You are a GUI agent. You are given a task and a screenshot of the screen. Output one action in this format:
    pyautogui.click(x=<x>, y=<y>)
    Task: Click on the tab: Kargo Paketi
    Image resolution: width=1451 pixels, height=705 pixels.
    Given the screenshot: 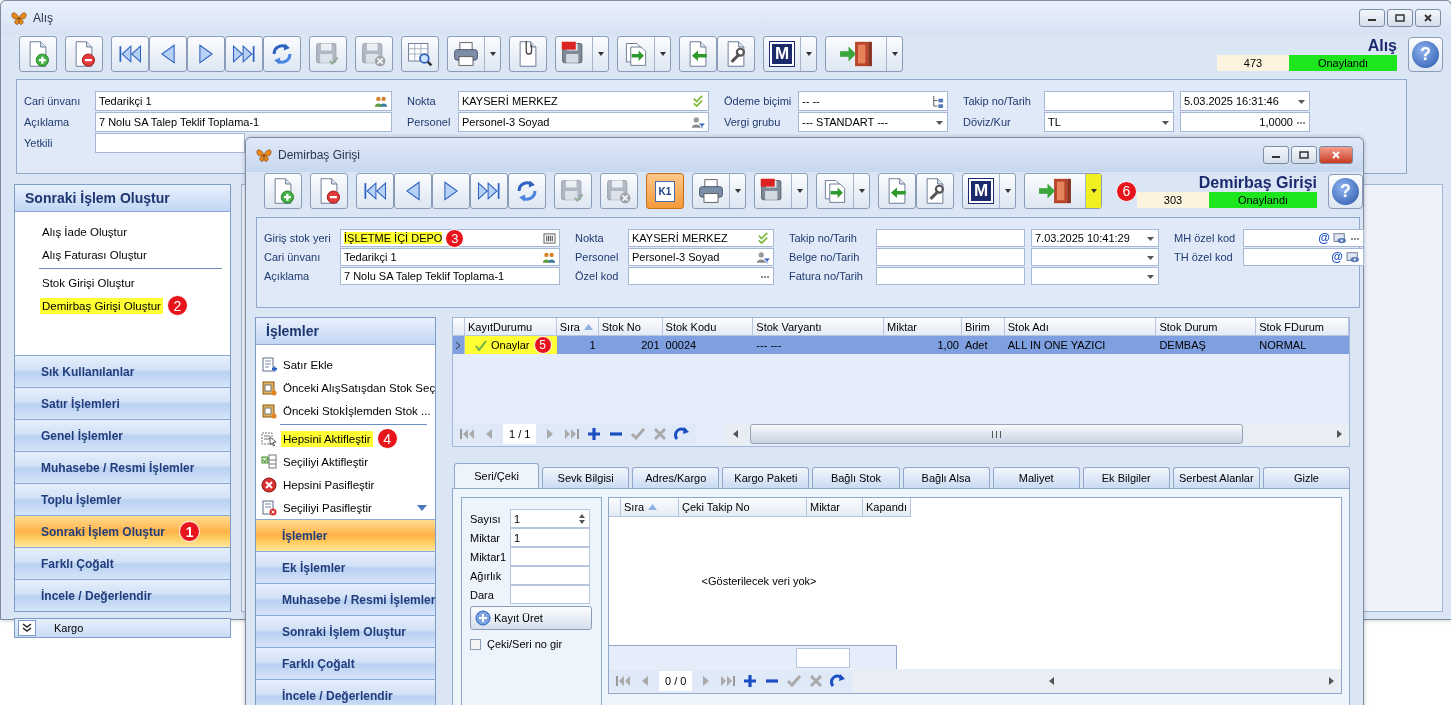 What is the action you would take?
    pyautogui.click(x=766, y=477)
    